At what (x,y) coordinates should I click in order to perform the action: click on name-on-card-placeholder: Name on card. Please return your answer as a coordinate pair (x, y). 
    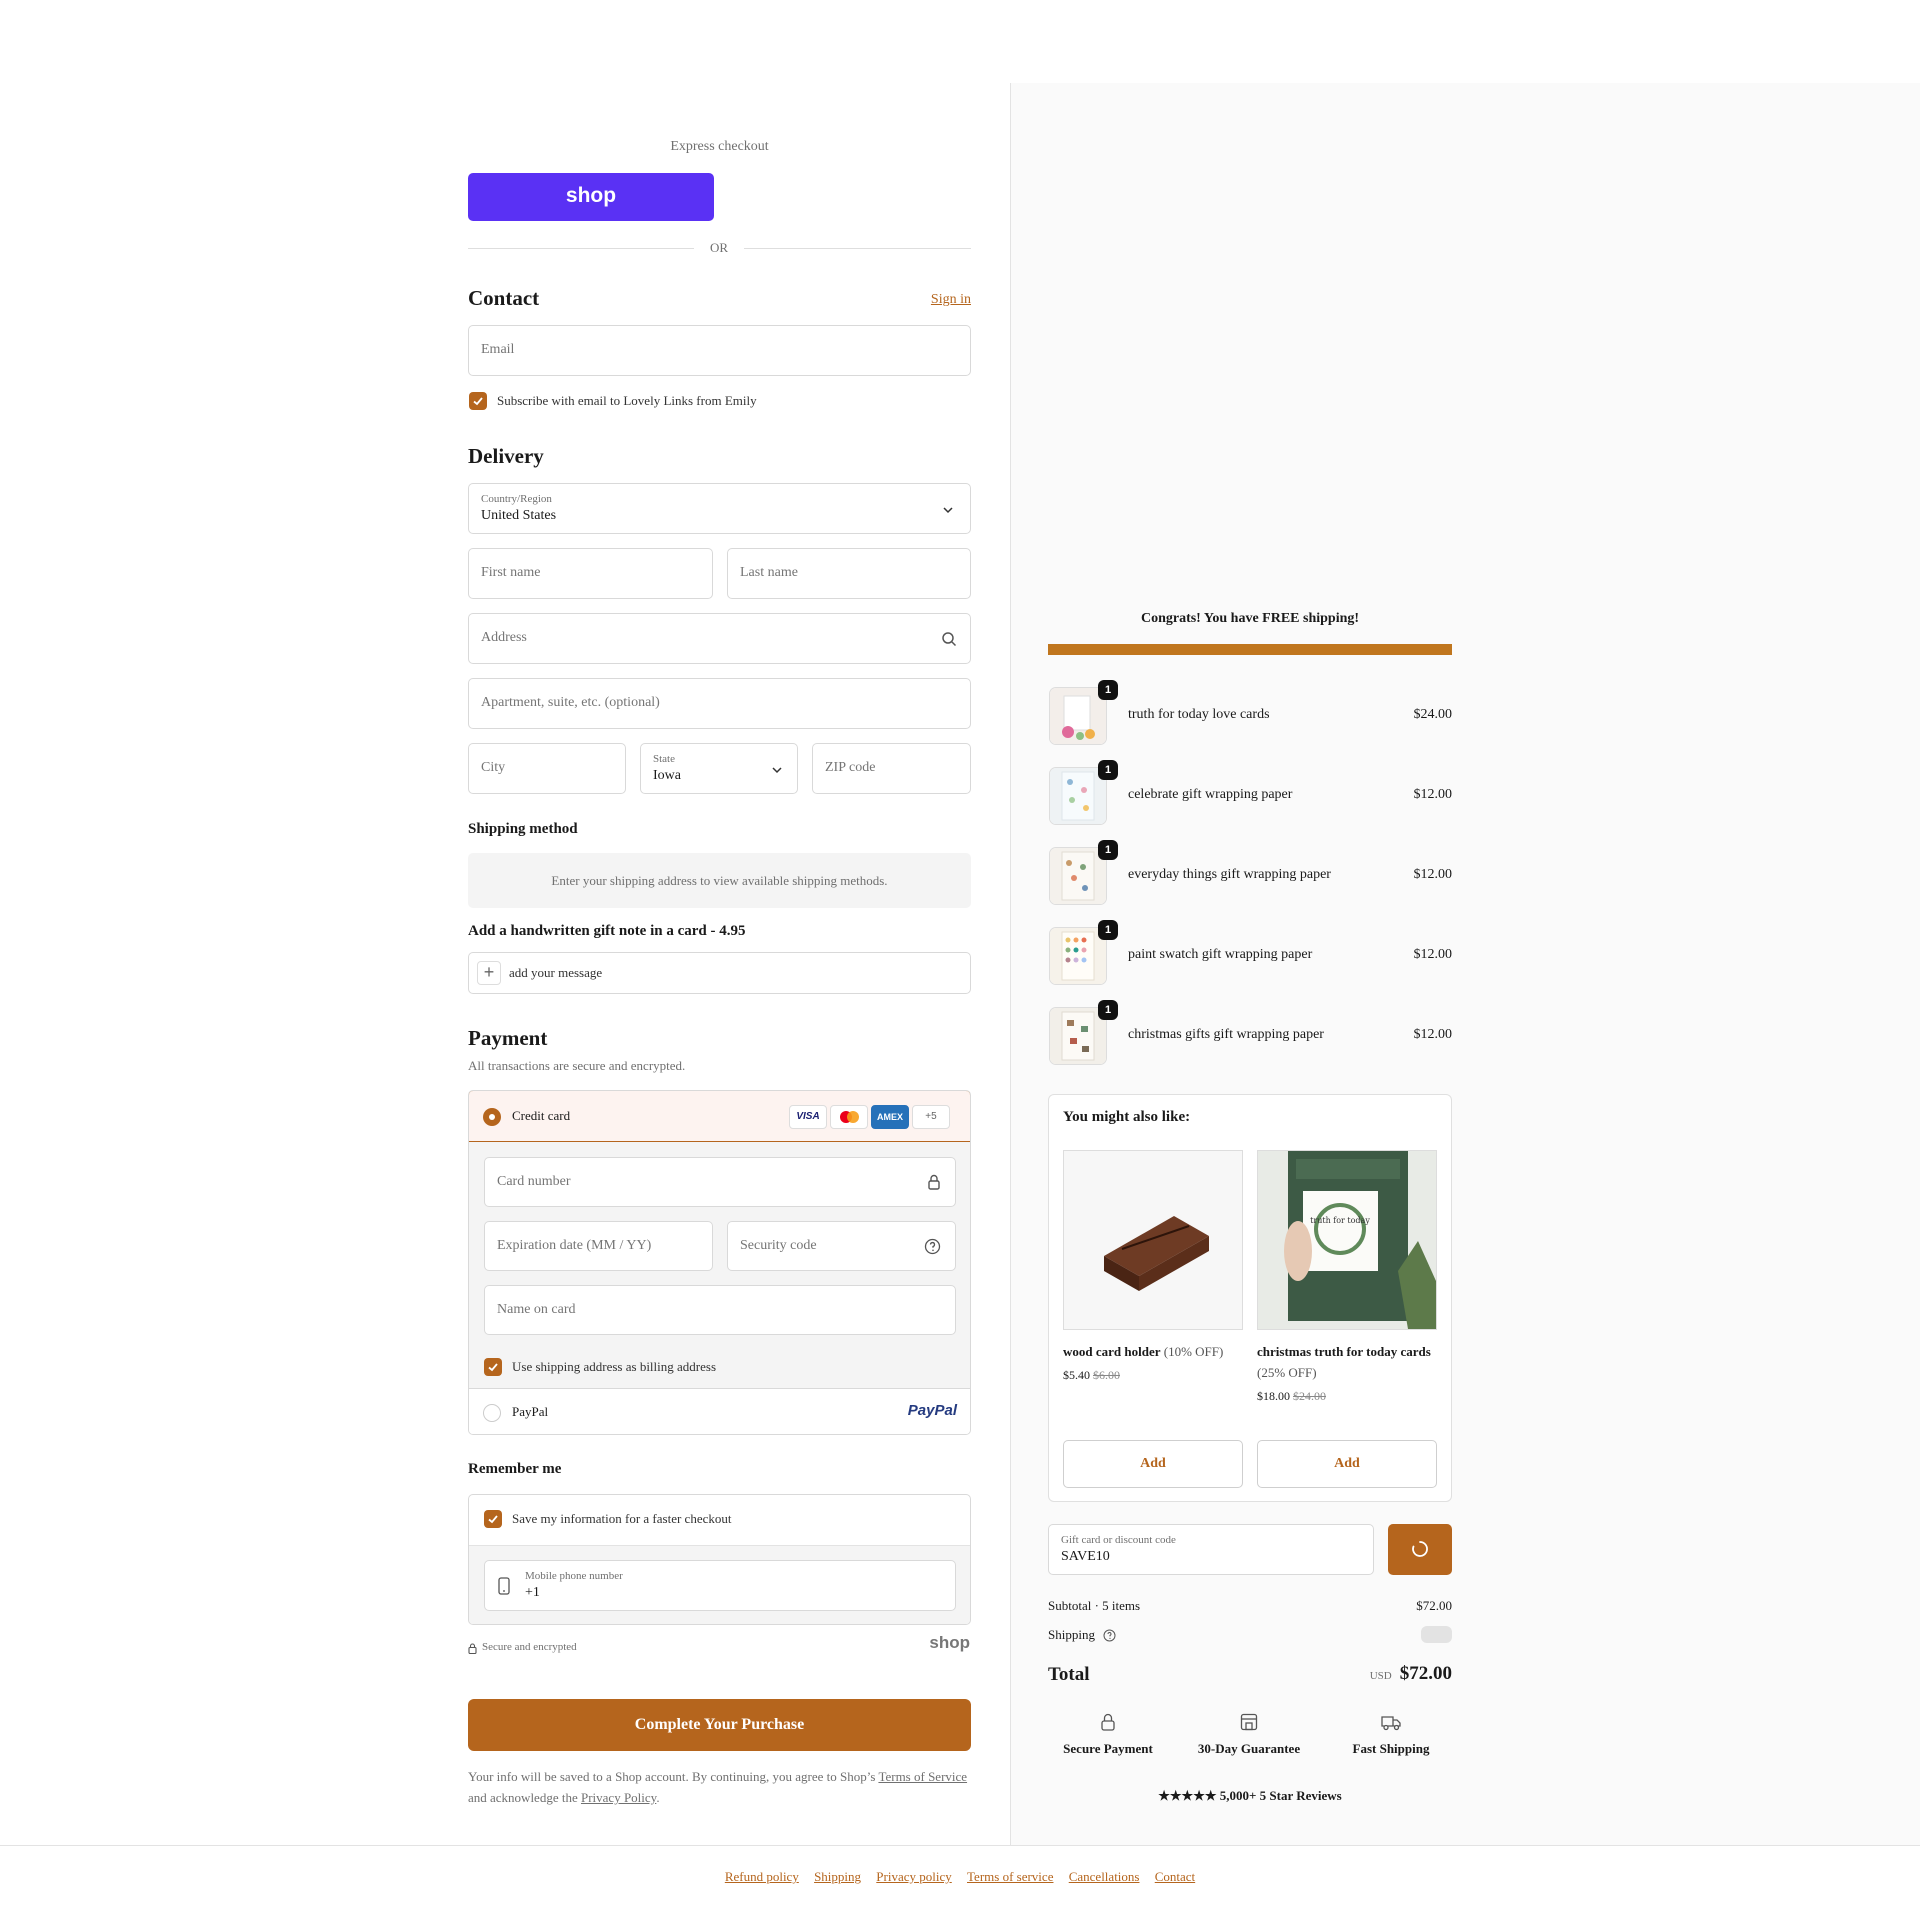
    Looking at the image, I should click on (536, 1309).